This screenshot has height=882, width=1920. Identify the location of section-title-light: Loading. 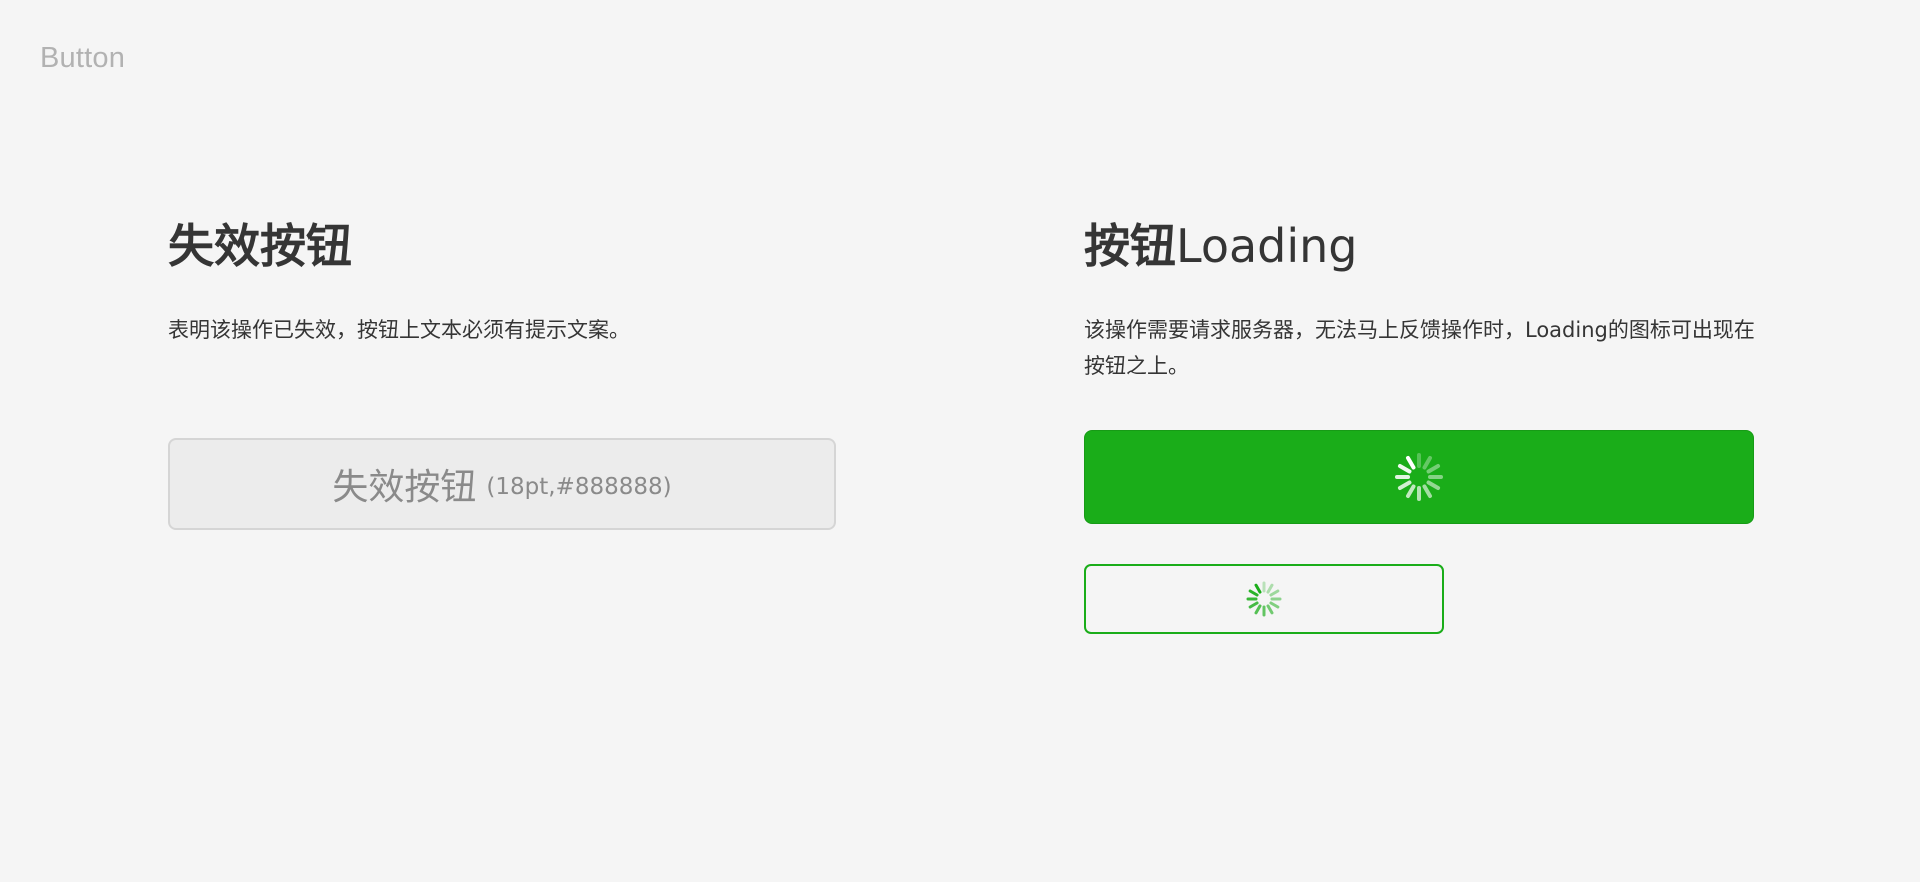
(1267, 246).